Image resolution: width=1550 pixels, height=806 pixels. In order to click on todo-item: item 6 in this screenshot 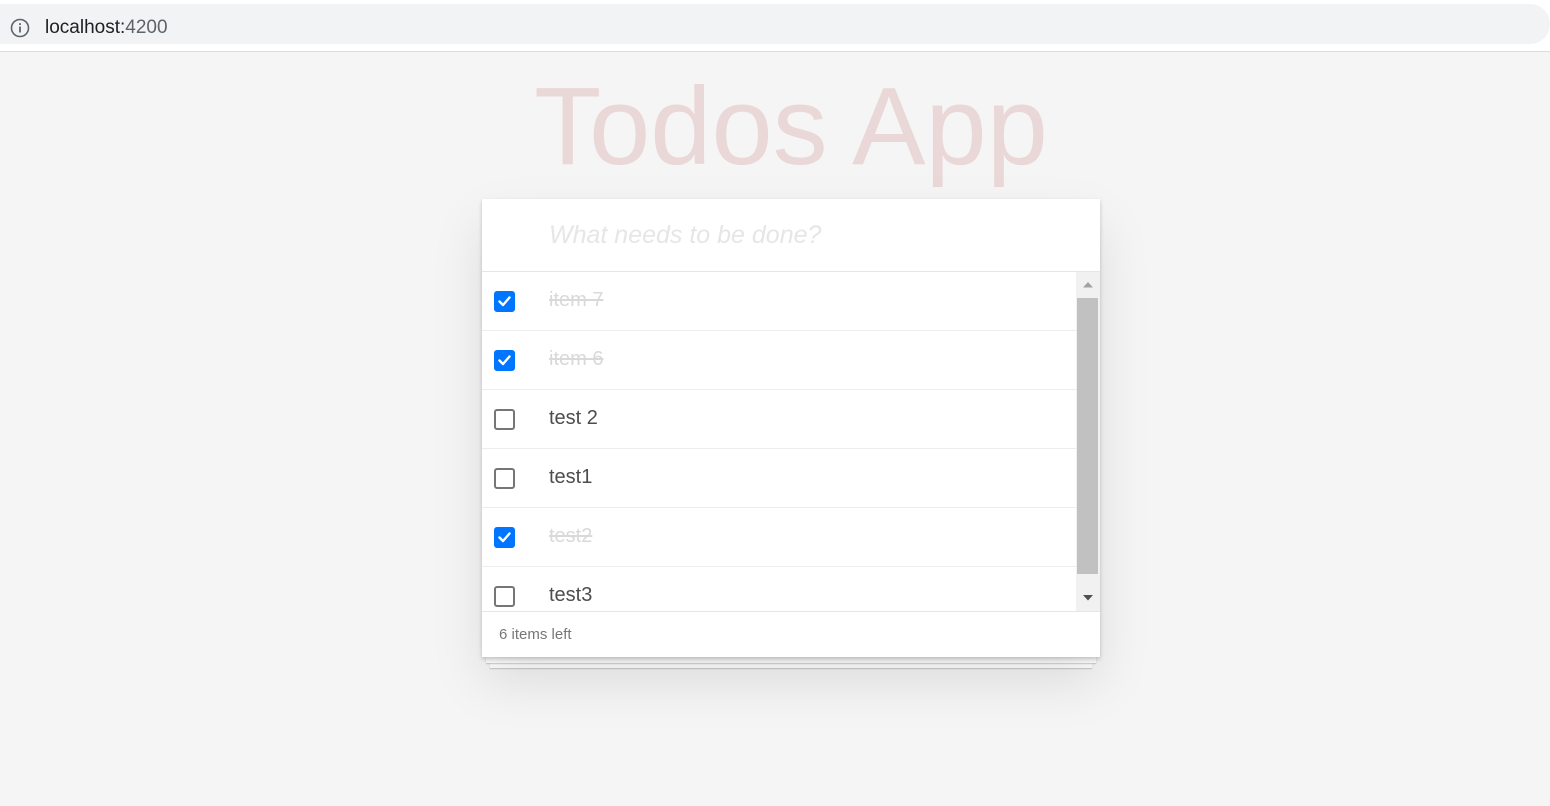, I will do `click(779, 360)`.